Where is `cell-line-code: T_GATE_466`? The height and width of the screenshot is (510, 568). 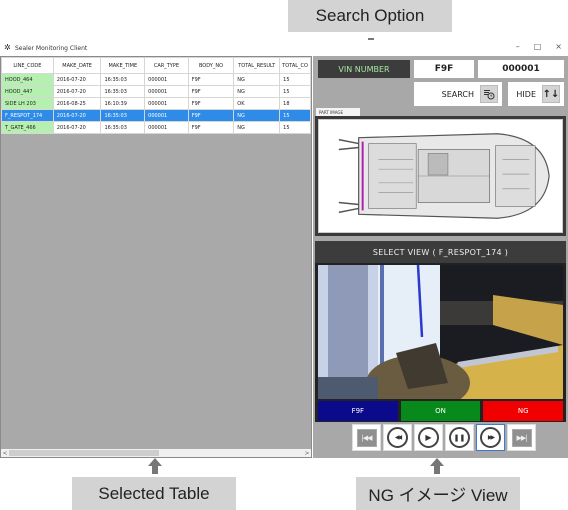 cell-line-code: T_GATE_466 is located at coordinates (27, 127).